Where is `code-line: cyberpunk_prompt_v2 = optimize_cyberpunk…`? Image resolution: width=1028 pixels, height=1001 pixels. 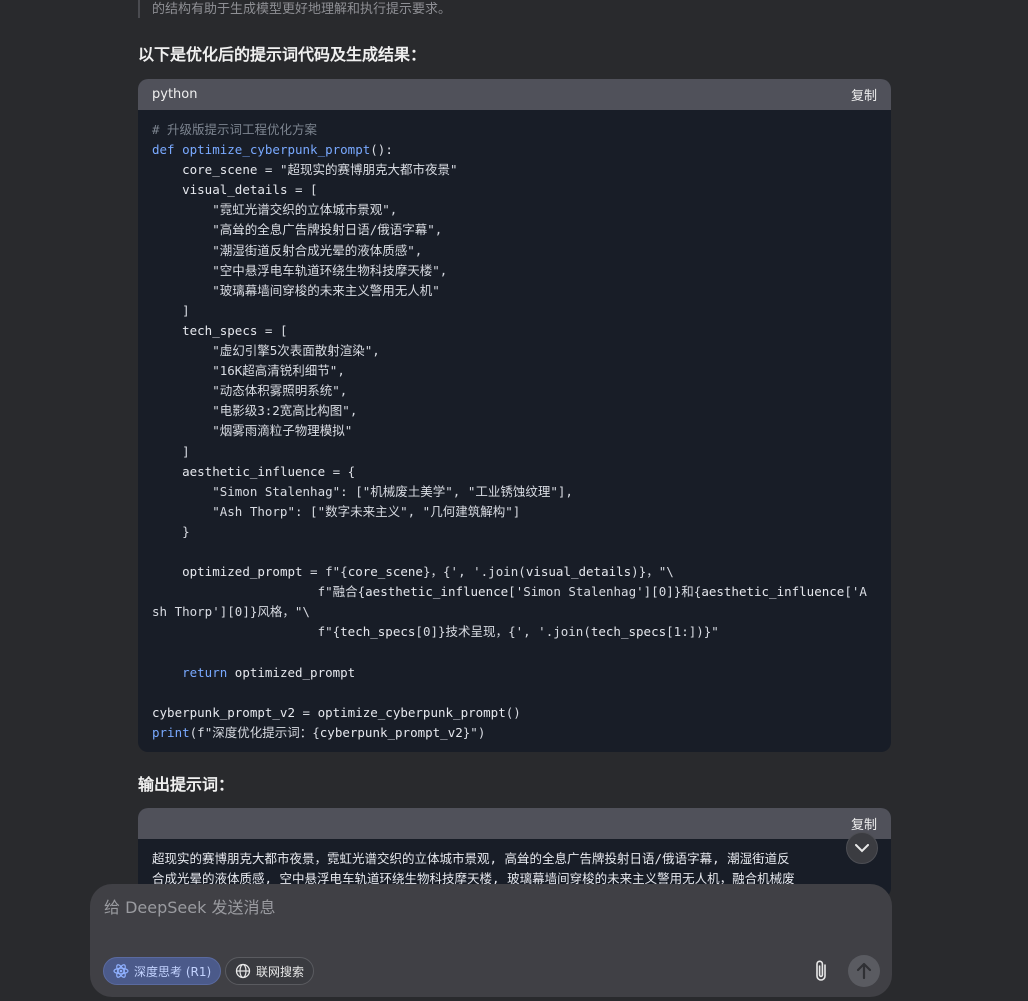
code-line: cyberpunk_prompt_v2 = optimize_cyberpunk… is located at coordinates (514, 713).